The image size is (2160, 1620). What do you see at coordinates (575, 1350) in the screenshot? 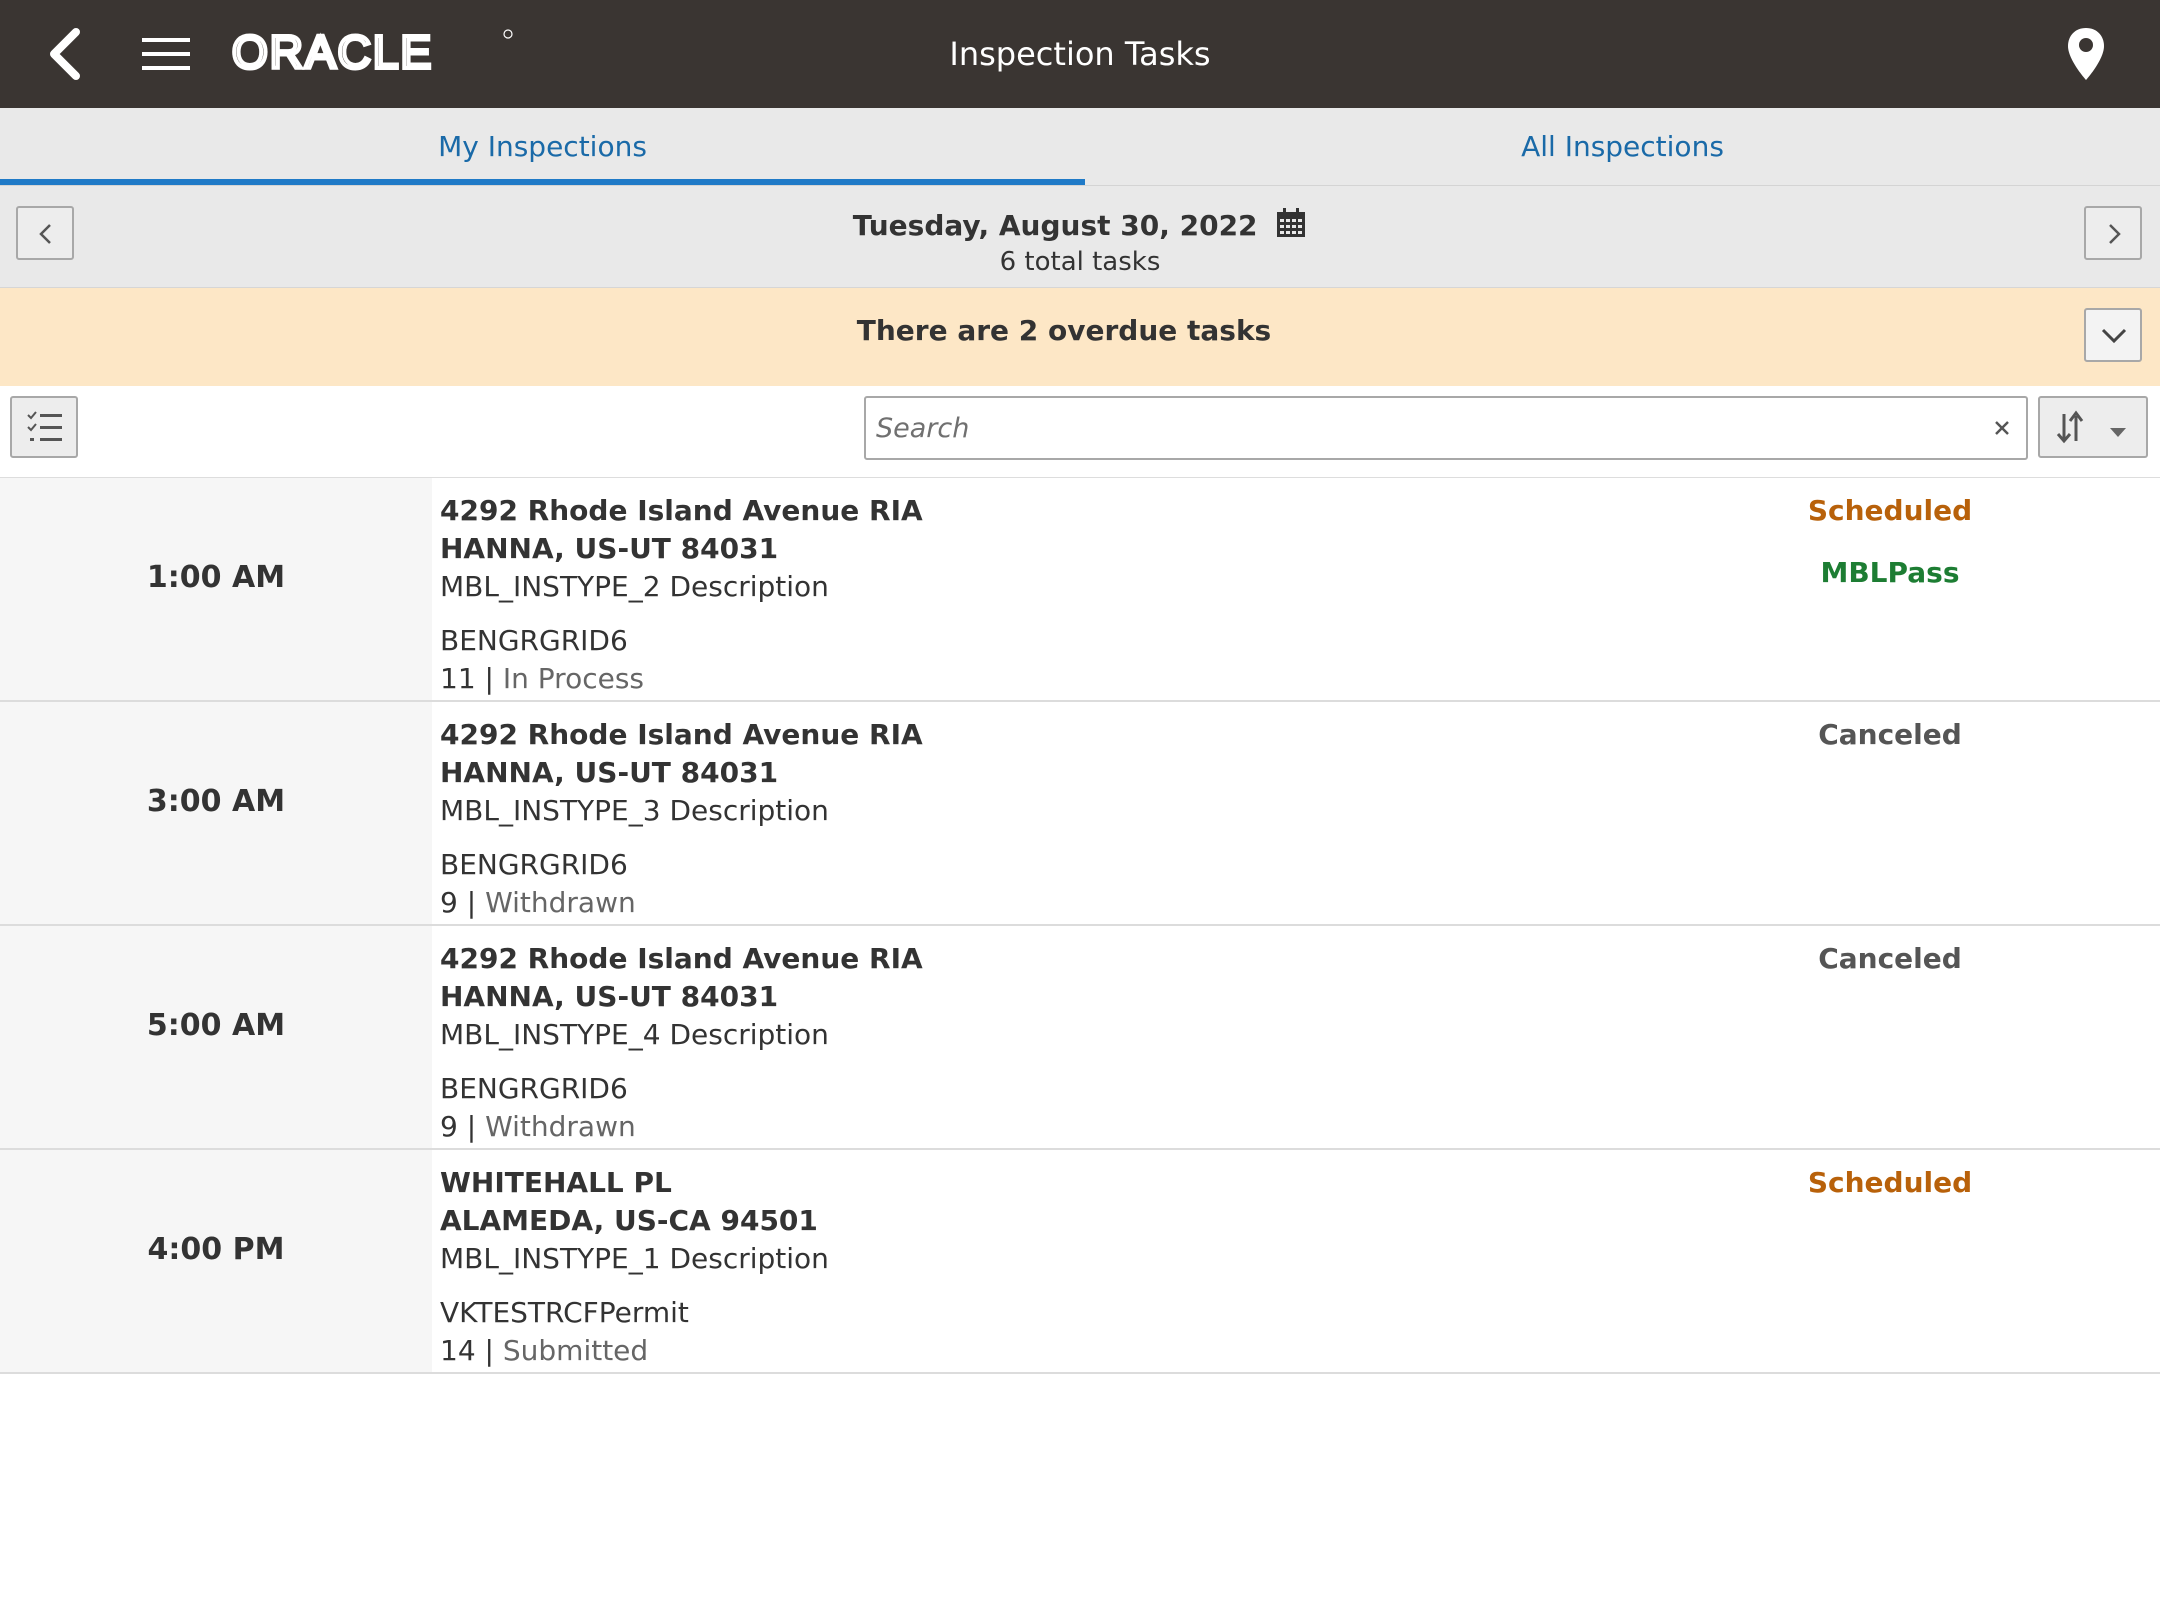
I see `task-record-status-text: Submitted` at bounding box center [575, 1350].